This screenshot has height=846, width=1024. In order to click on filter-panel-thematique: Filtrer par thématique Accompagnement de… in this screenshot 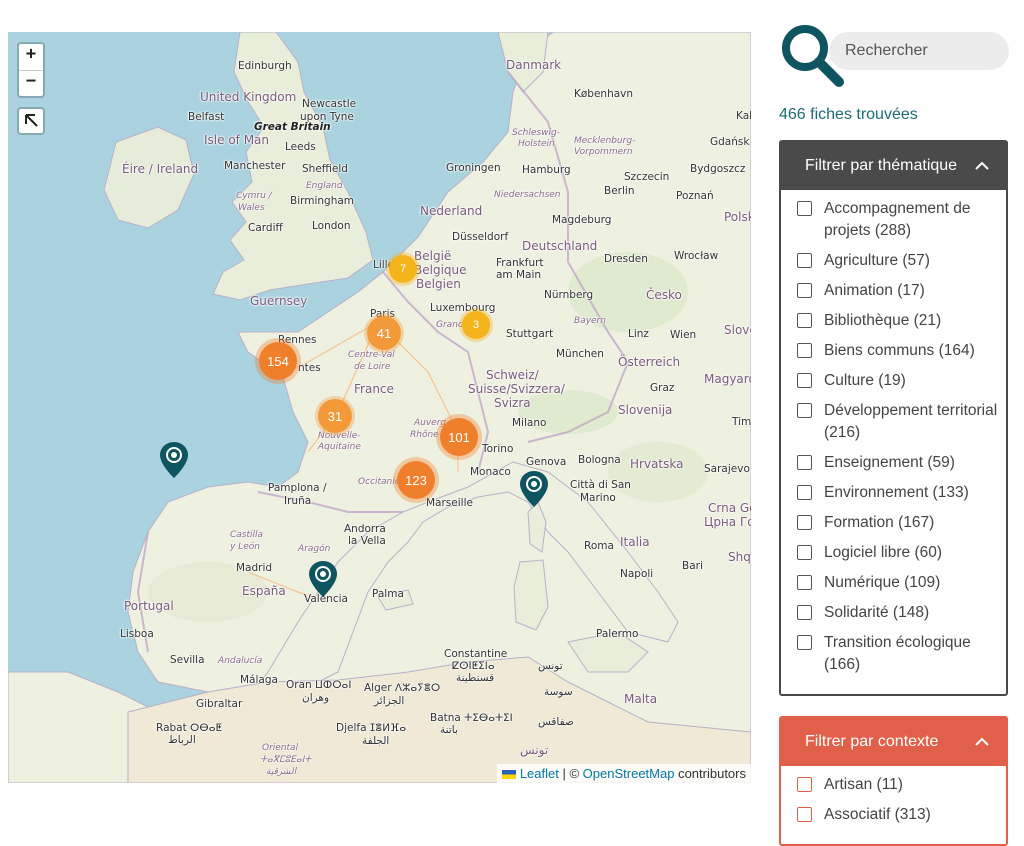, I will do `click(893, 418)`.